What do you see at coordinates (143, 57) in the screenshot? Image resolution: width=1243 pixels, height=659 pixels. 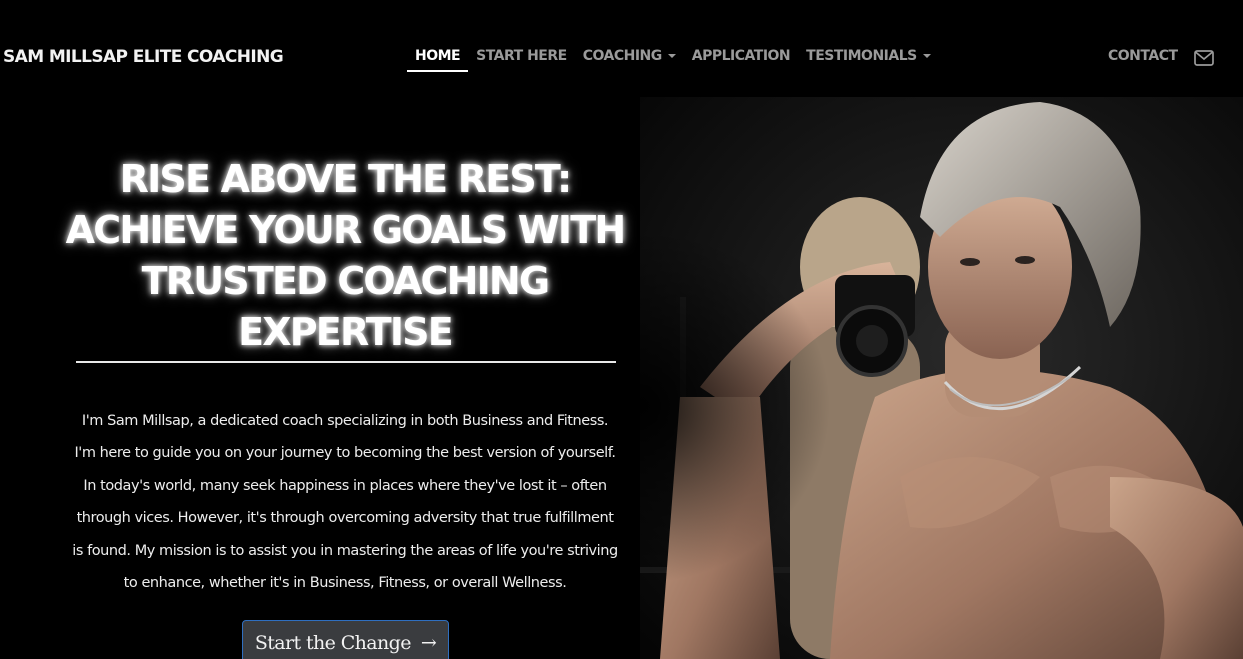 I see `brand-logo-text: SAM MILLSAP ELITE COACHING` at bounding box center [143, 57].